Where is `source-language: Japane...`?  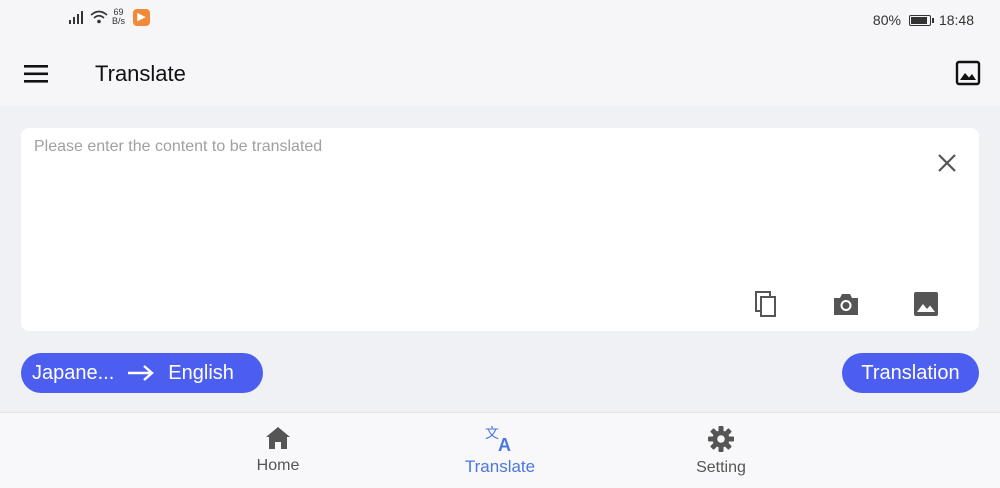
source-language: Japane... is located at coordinates (73, 373).